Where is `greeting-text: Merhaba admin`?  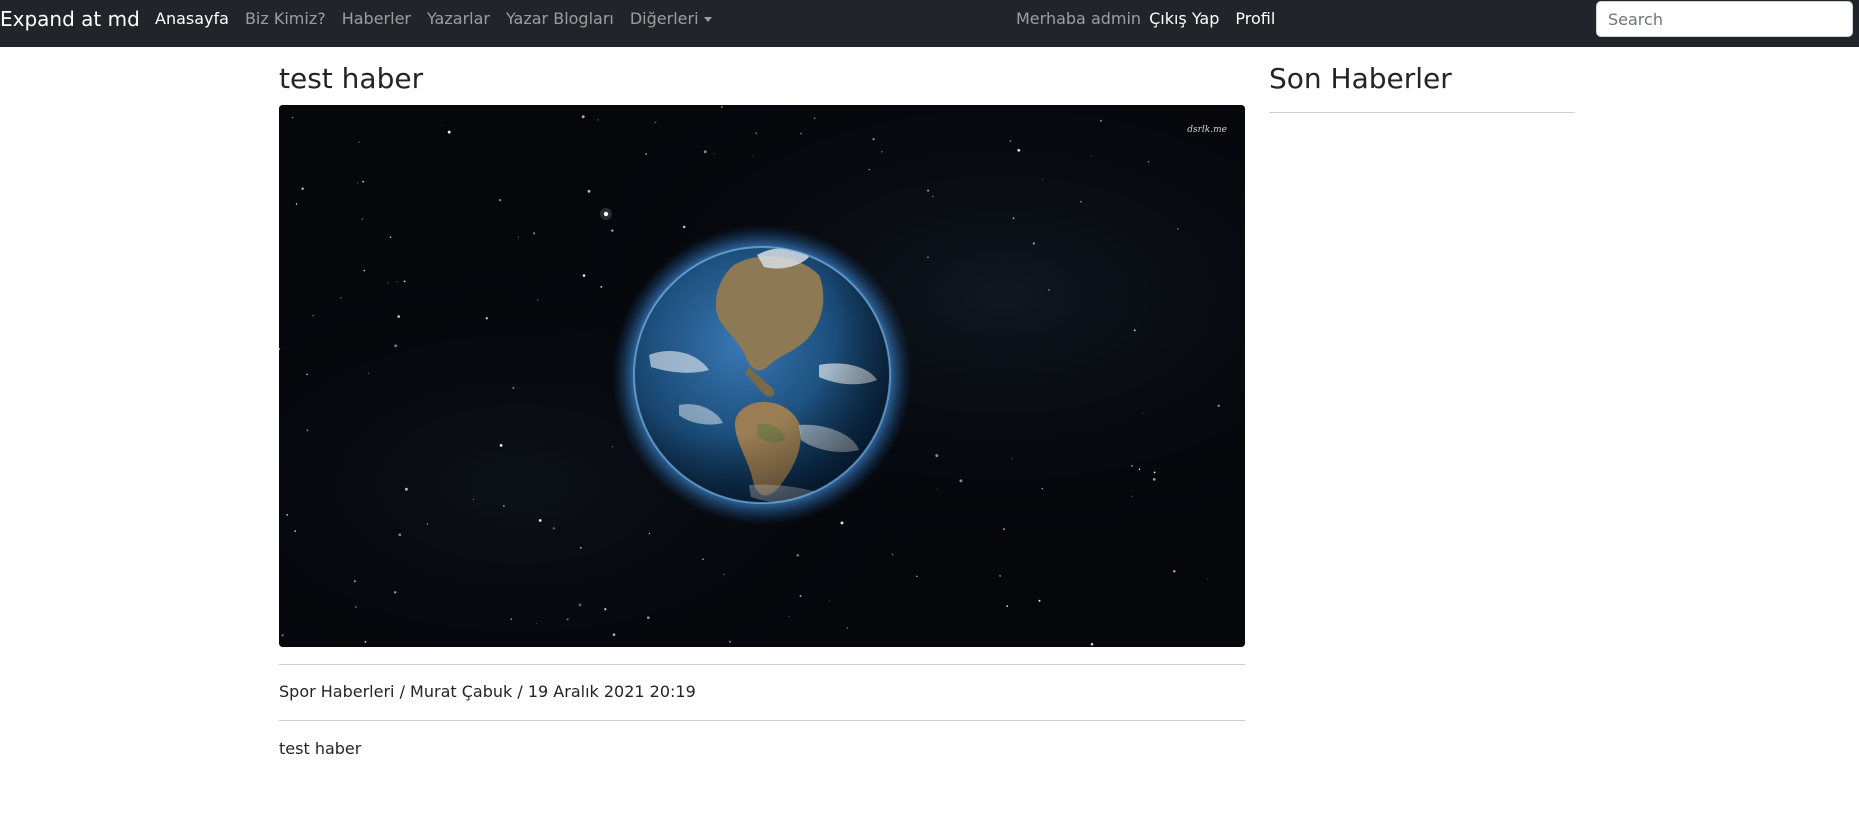
greeting-text: Merhaba admin is located at coordinates (1079, 18).